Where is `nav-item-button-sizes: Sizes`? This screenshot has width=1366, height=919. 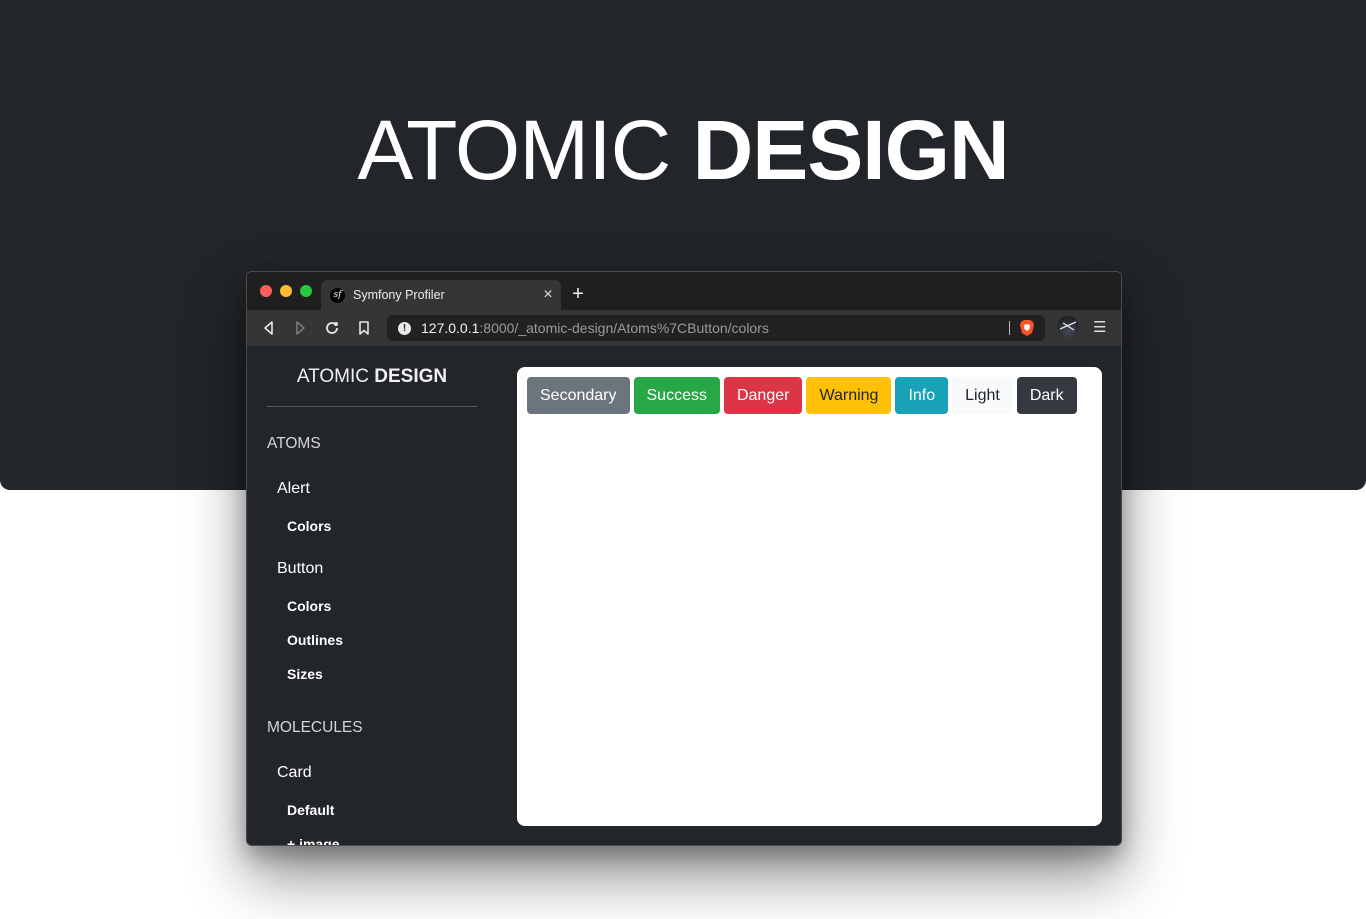 nav-item-button-sizes: Sizes is located at coordinates (305, 674).